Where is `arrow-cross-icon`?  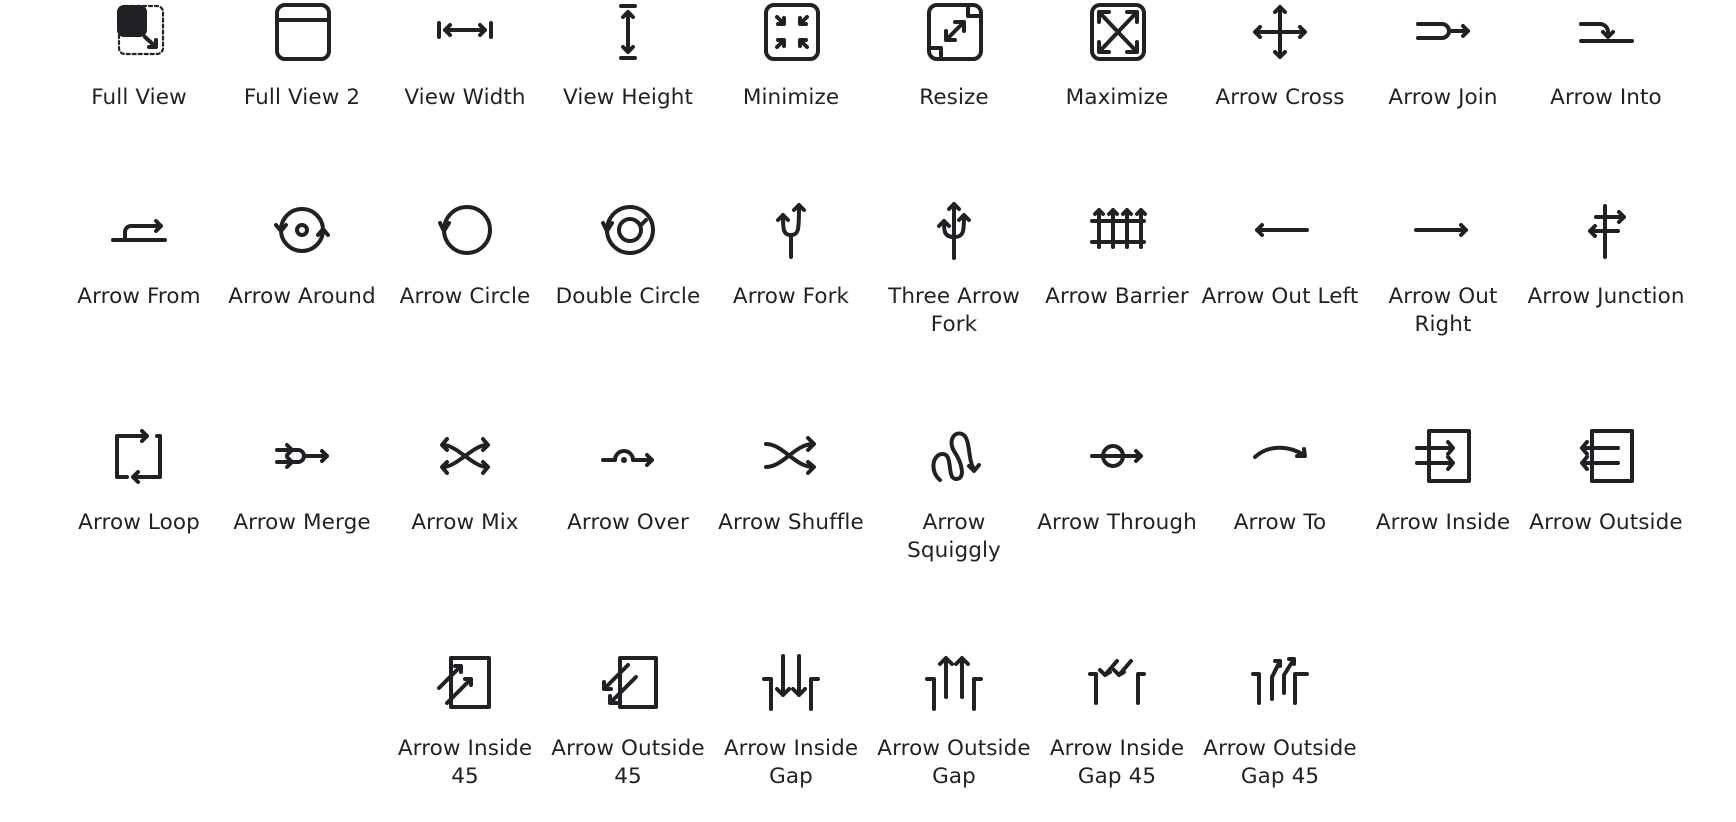
arrow-cross-icon is located at coordinates (1280, 32).